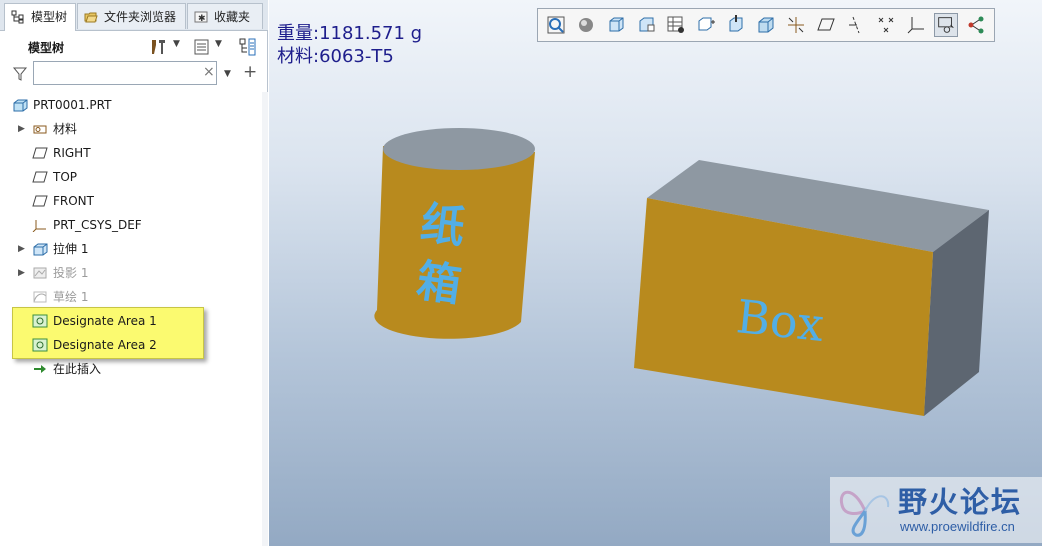 This screenshot has width=1042, height=546. Describe the element at coordinates (350, 33) in the screenshot. I see `mass-label: 重量:1181.571 g` at that location.